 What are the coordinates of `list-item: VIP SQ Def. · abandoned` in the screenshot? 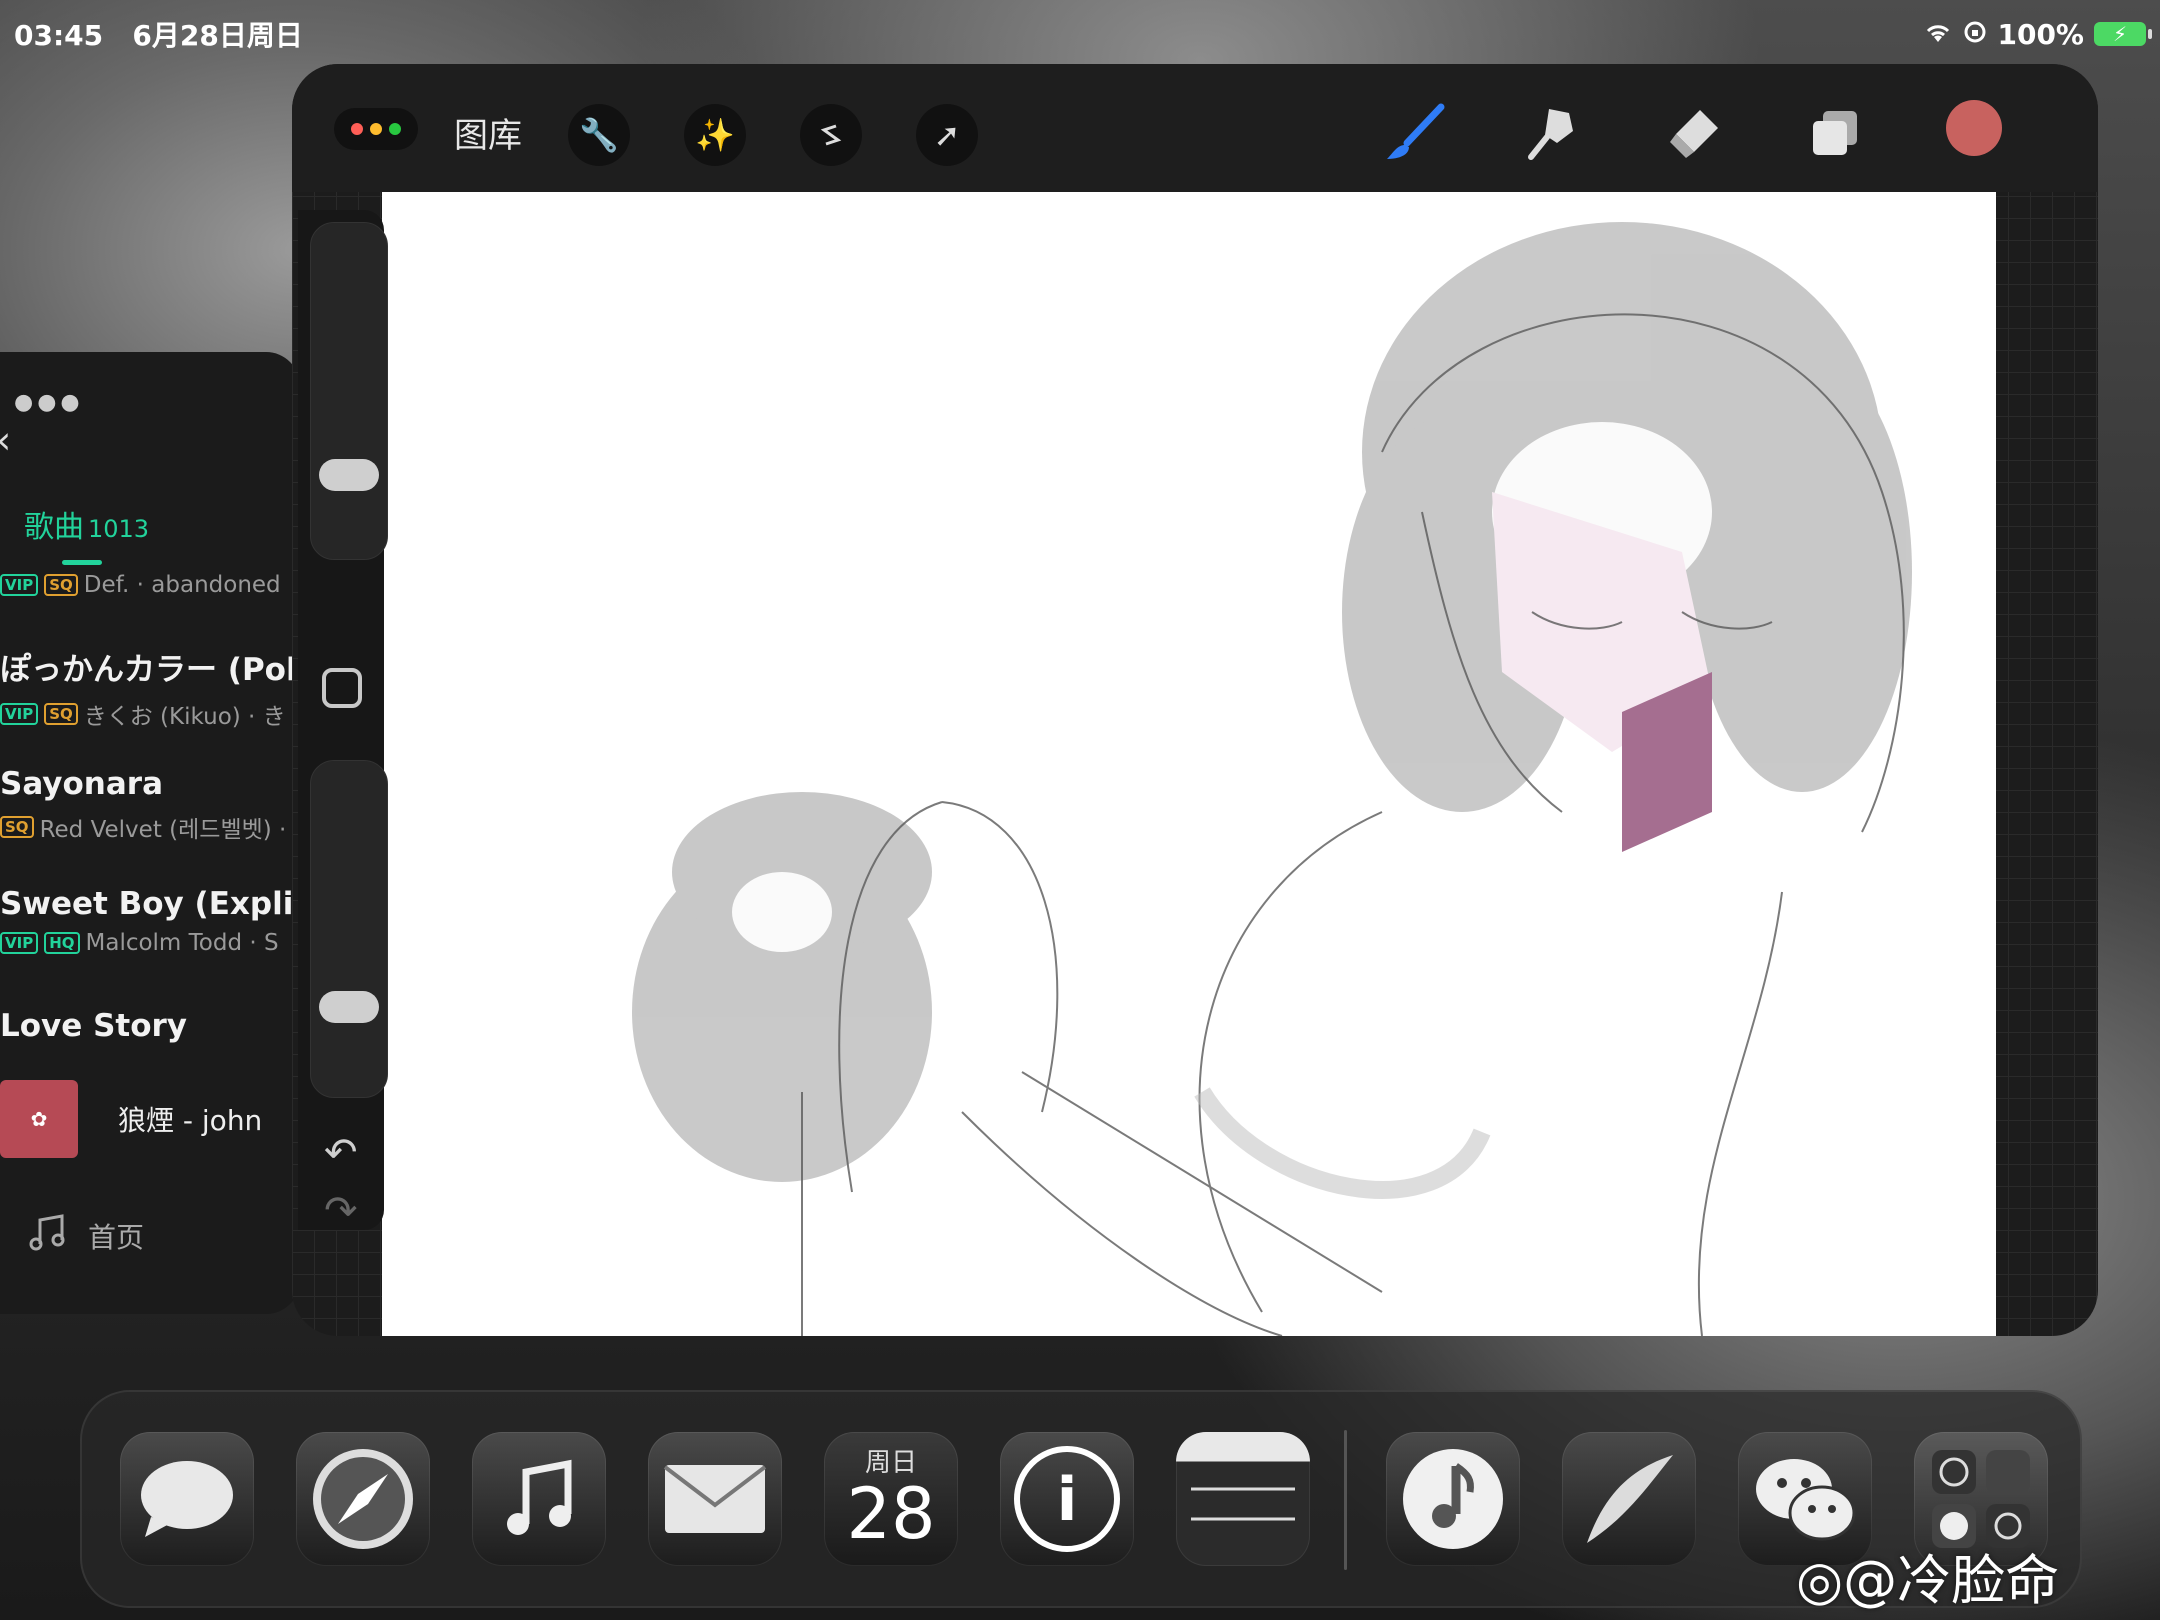 It's located at (150, 581).